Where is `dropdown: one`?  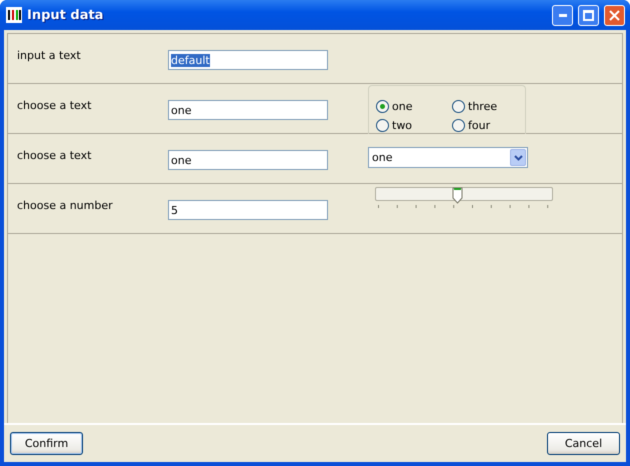
dropdown: one is located at coordinates (448, 157).